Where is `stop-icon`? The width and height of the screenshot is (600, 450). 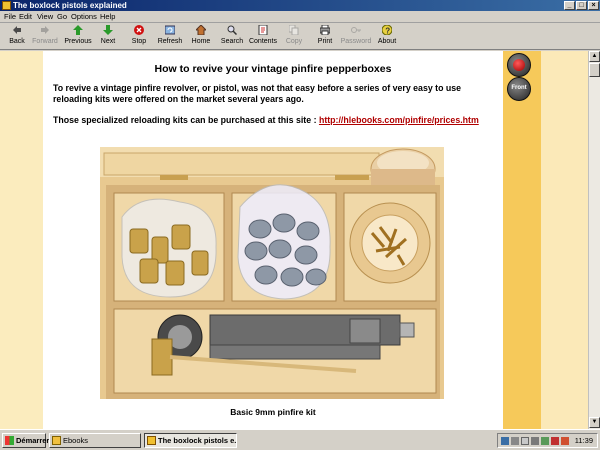
stop-icon is located at coordinates (139, 30).